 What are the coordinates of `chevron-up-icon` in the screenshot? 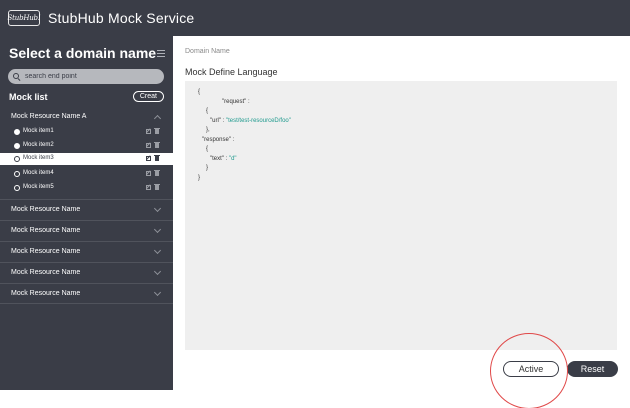 It's located at (157, 118).